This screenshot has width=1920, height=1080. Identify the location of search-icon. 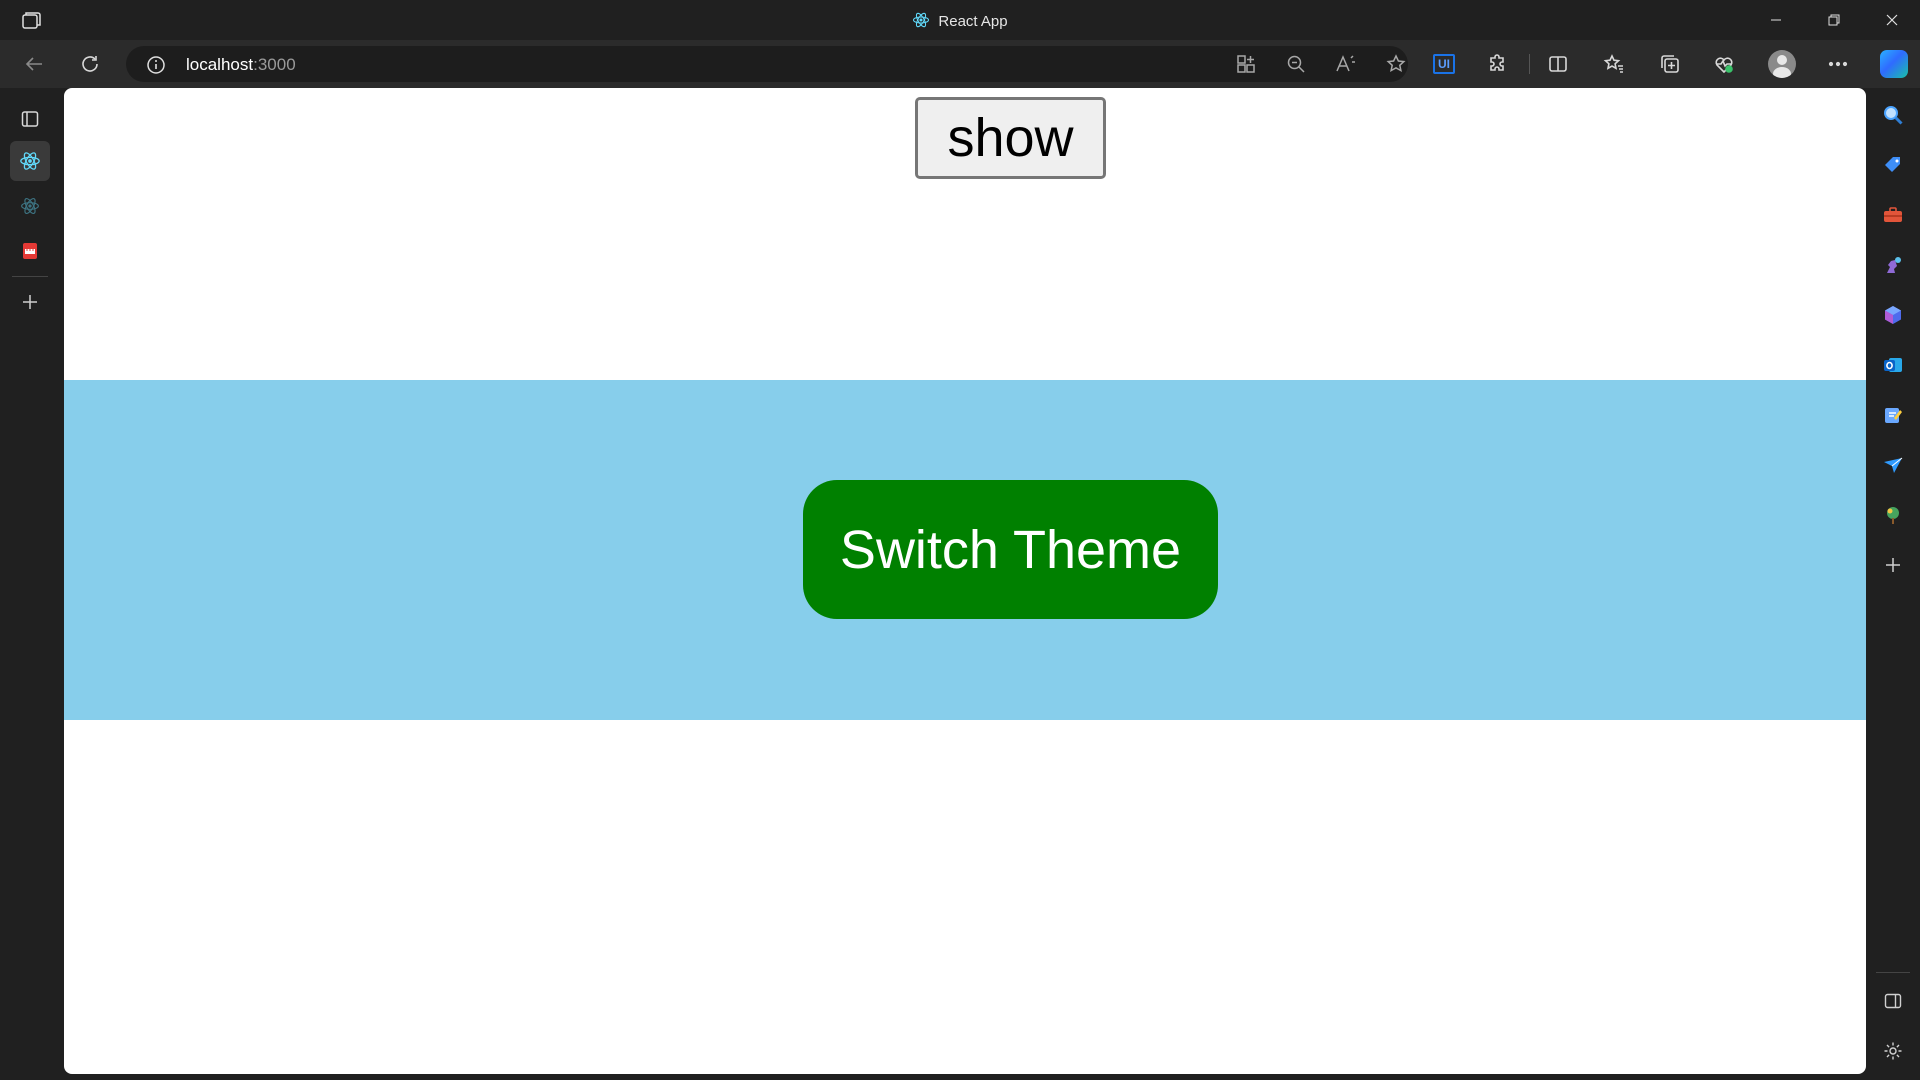
(1893, 115).